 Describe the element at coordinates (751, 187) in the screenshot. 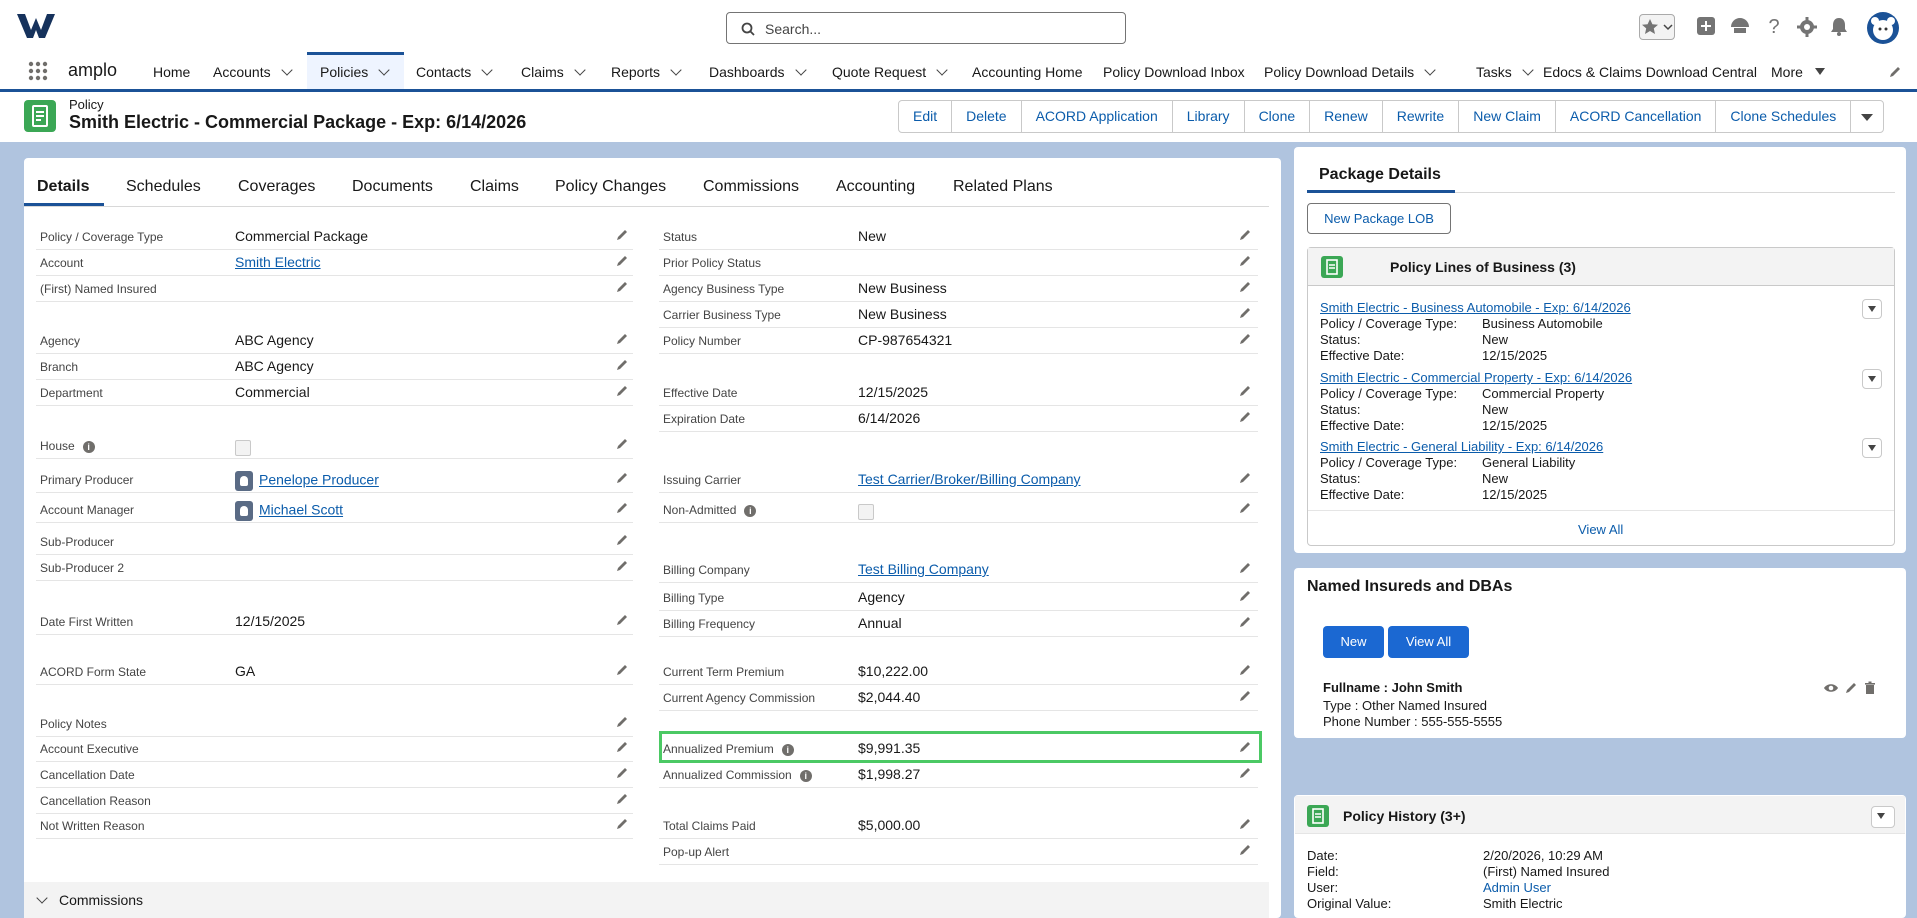

I see `tab-commissions: Commissions` at that location.